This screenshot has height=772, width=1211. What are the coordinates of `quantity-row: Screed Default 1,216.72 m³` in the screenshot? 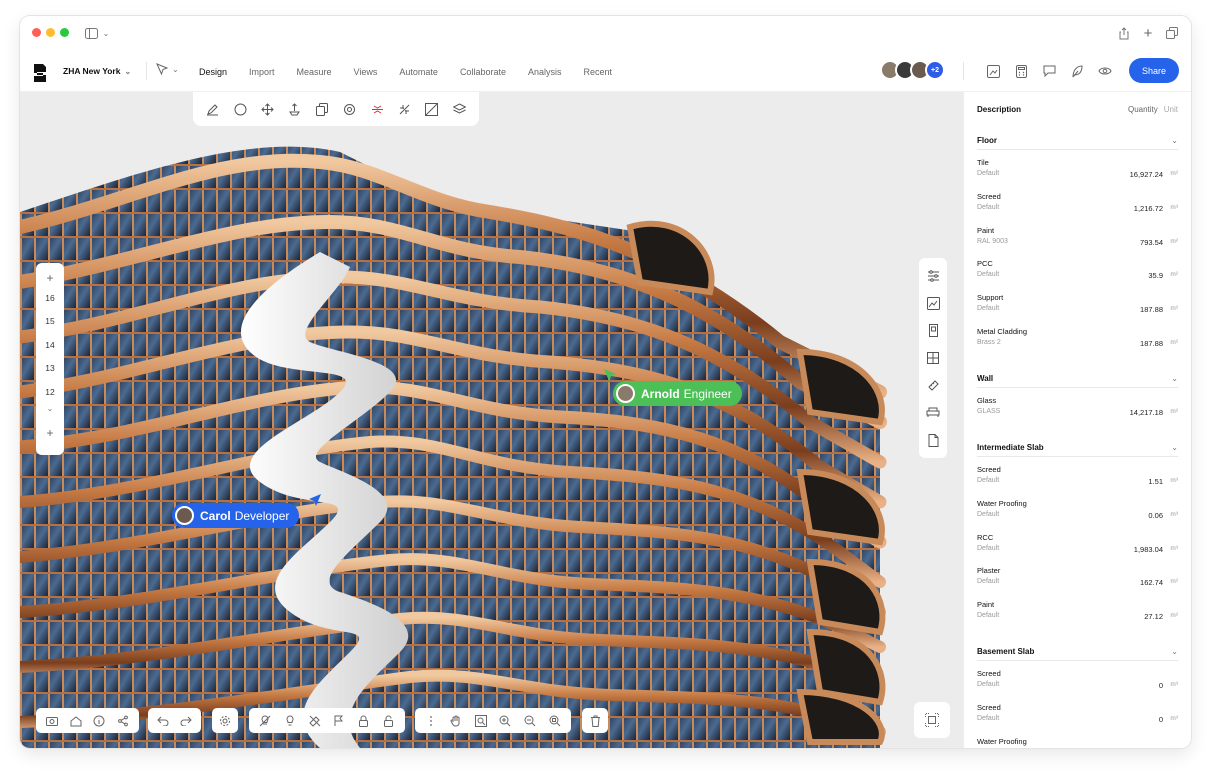 It's located at (1077, 201).